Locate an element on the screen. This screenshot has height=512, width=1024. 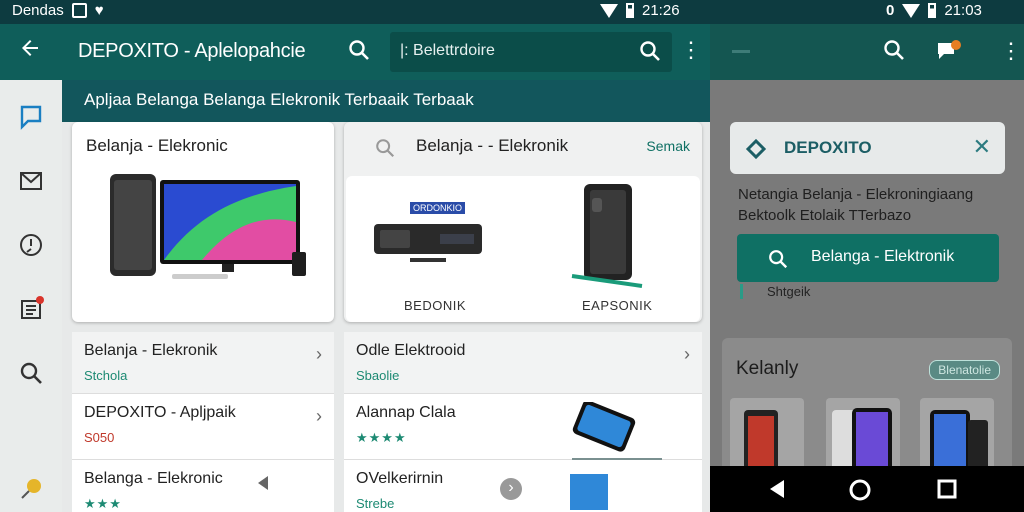
product-grid: ORDONKIO BEDONIK EAPSONIK is located at coordinates (523, 249).